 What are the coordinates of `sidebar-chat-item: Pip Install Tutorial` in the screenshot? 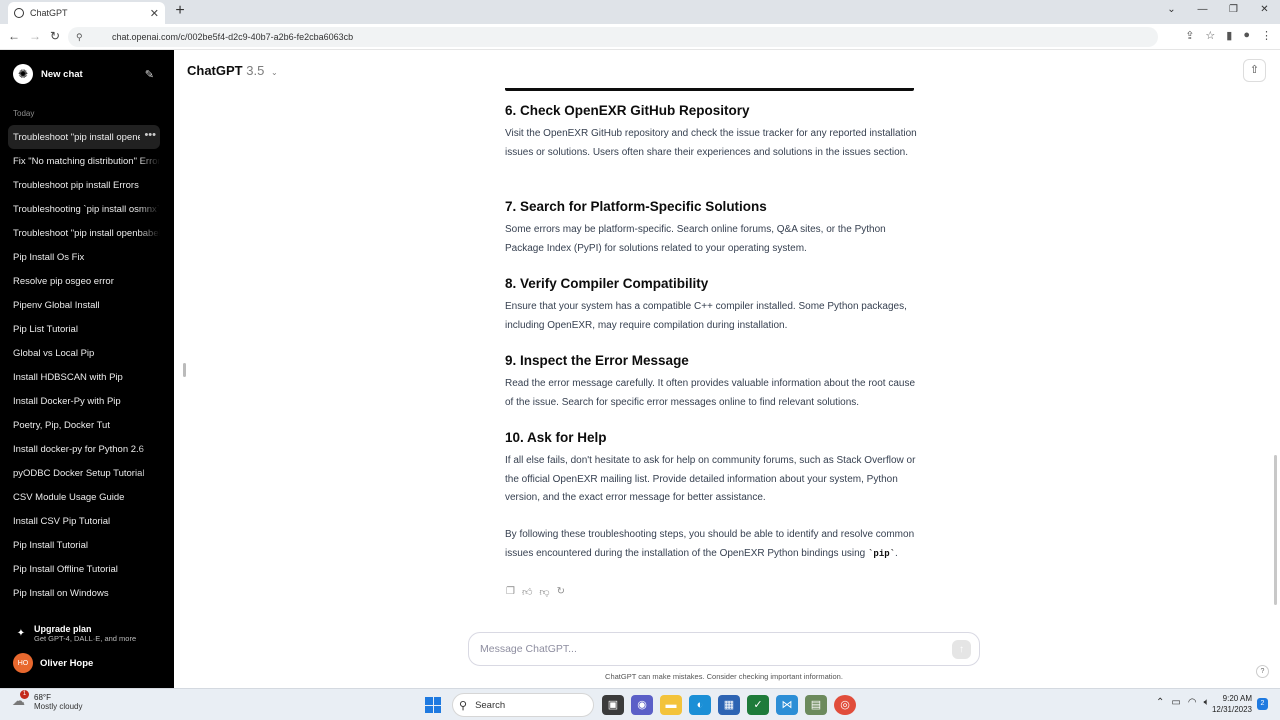 It's located at (84, 545).